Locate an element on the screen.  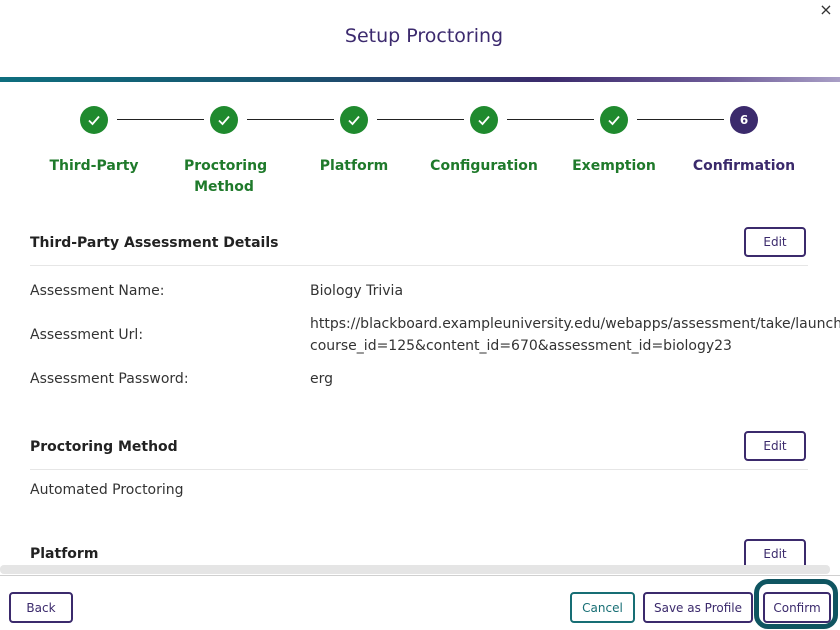
platform-section-title: Platform is located at coordinates (64, 554).